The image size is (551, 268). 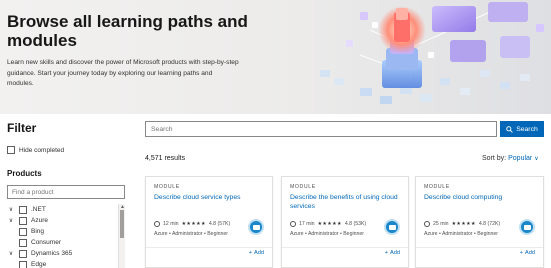 I want to click on search-icon, so click(x=509, y=129).